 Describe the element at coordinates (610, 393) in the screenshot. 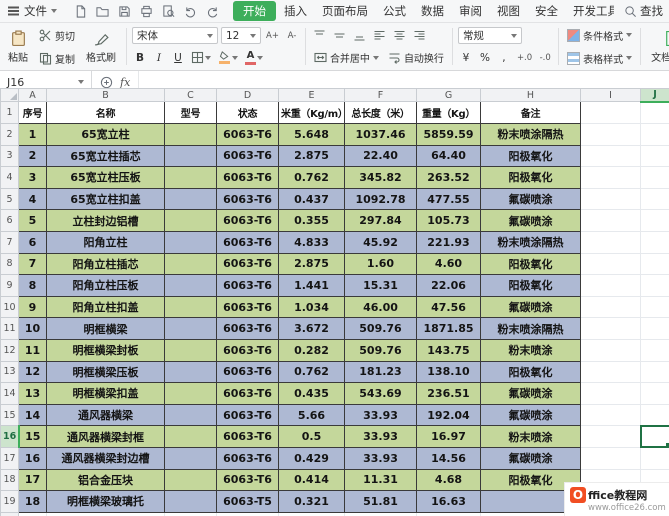

I see `cell-I14` at that location.